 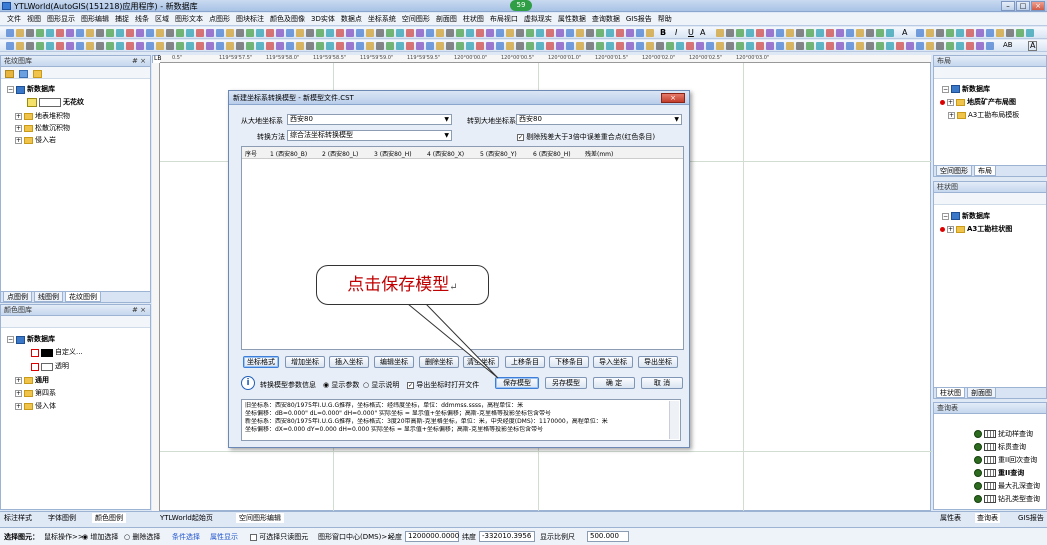 What do you see at coordinates (453, 287) in the screenshot?
I see `return-mark-icon: ↵` at bounding box center [453, 287].